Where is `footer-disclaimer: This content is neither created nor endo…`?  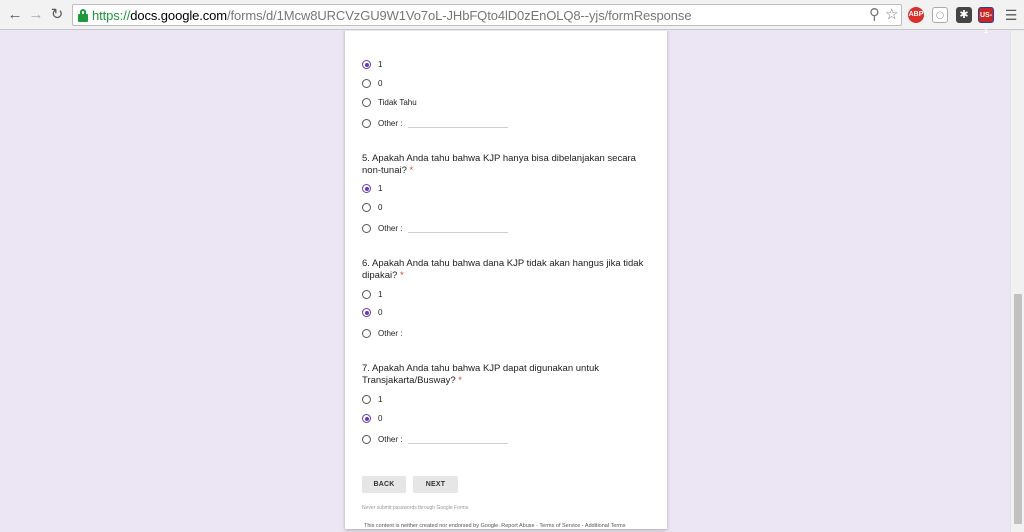 footer-disclaimer: This content is neither created nor endo… is located at coordinates (495, 526).